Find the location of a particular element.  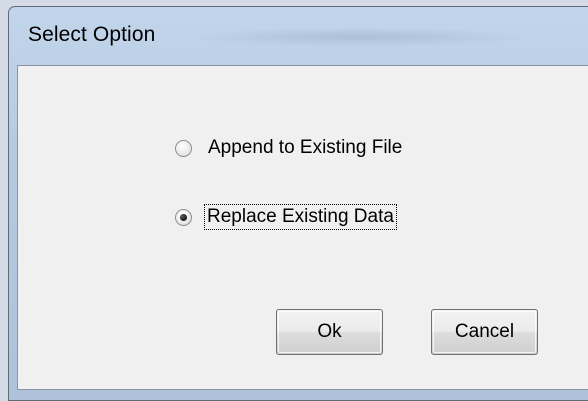

cancel-button-label: Cancel is located at coordinates (484, 331).